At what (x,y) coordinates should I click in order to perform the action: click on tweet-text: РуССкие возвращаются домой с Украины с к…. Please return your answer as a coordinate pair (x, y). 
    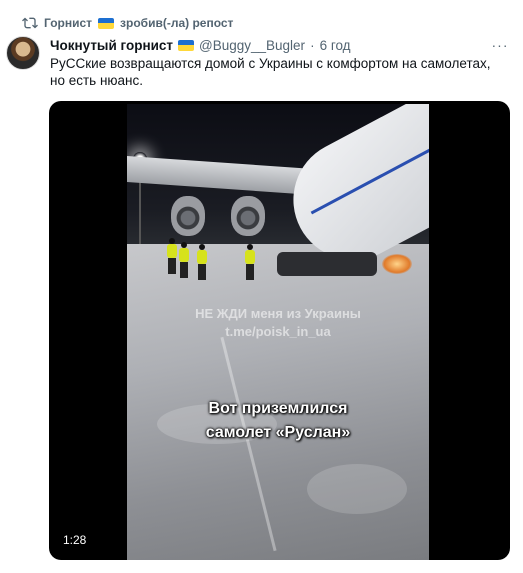
    Looking at the image, I should click on (270, 72).